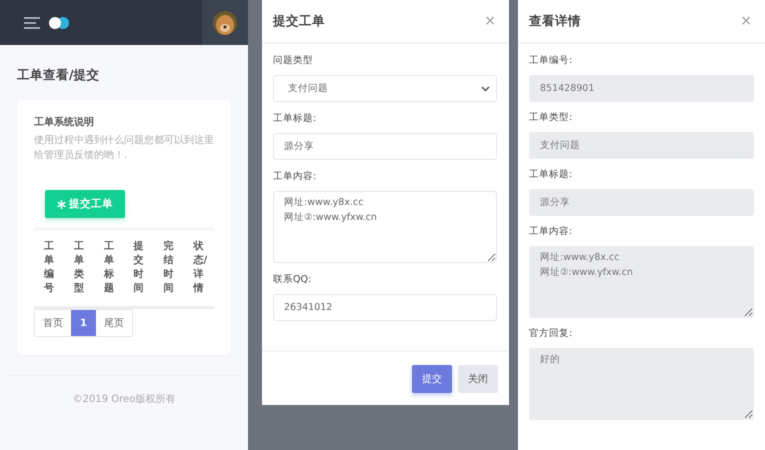  What do you see at coordinates (225, 22) in the screenshot?
I see `avatar-button` at bounding box center [225, 22].